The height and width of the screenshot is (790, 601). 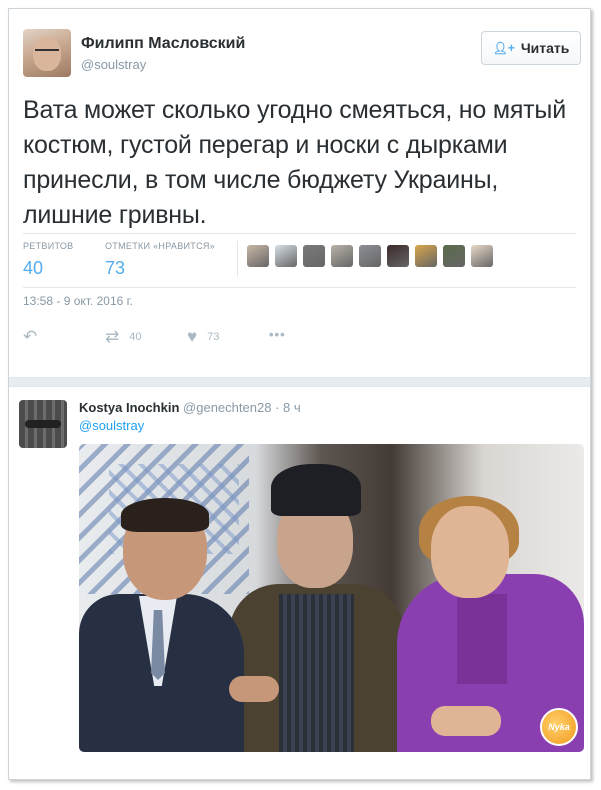 I want to click on avatar-eyes, so click(x=43, y=424).